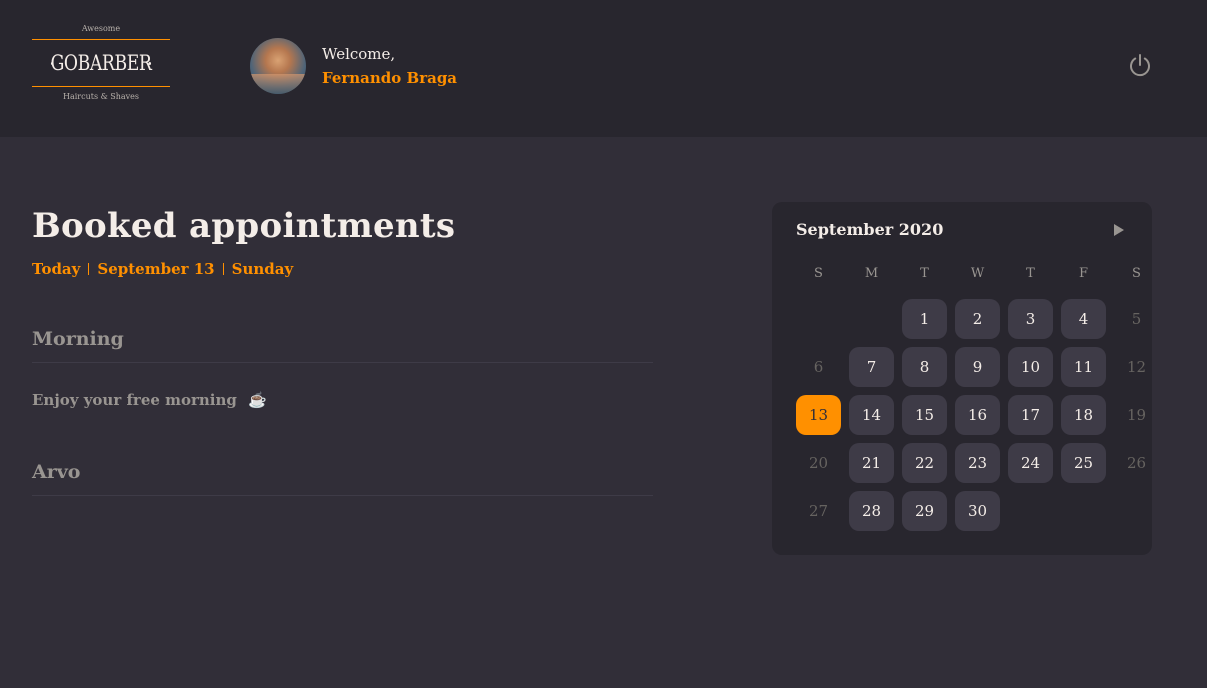 The image size is (1207, 688). I want to click on welcome-block: Welcome, Fernando Braga, so click(389, 66).